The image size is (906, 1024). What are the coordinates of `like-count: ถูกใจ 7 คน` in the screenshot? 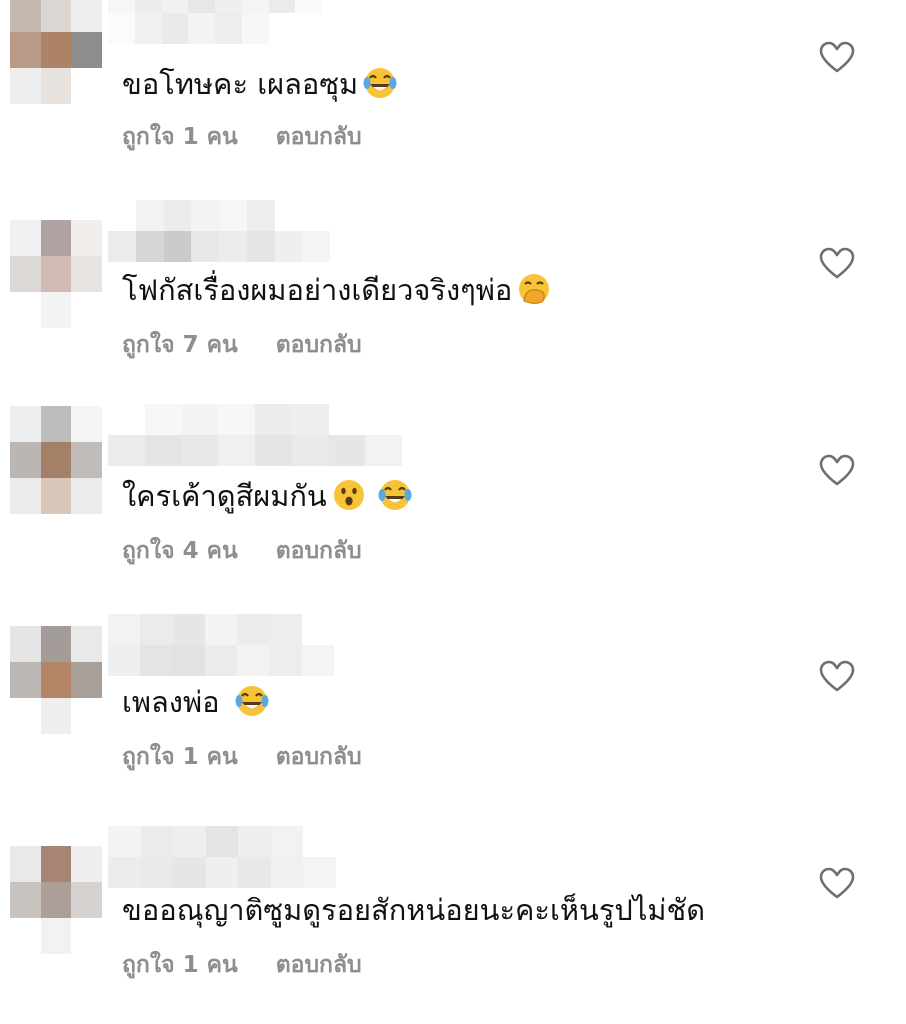 It's located at (180, 345).